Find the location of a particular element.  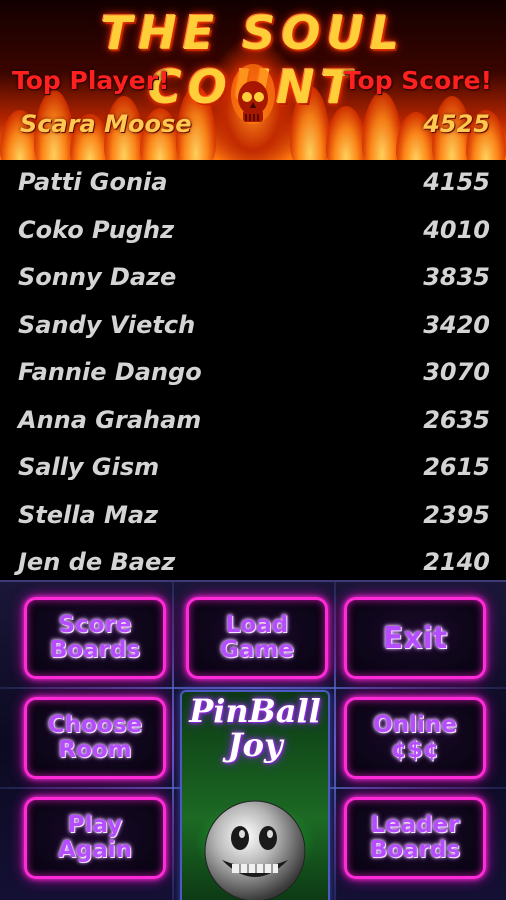

score-row: Patti Gonia 4155 is located at coordinates (253, 184).